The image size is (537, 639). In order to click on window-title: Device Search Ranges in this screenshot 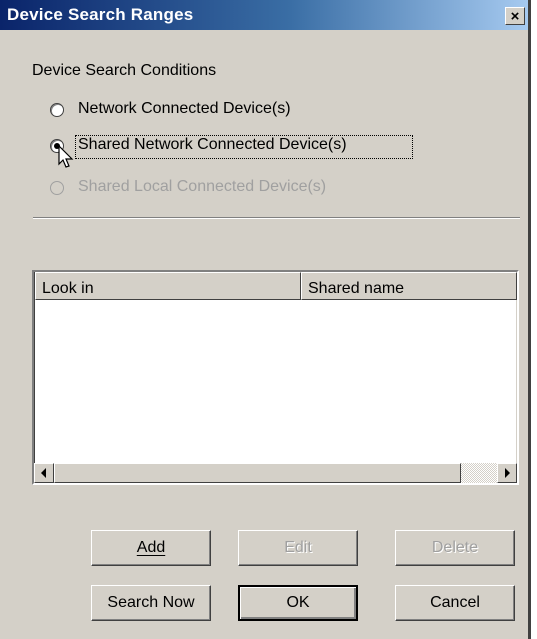, I will do `click(100, 14)`.